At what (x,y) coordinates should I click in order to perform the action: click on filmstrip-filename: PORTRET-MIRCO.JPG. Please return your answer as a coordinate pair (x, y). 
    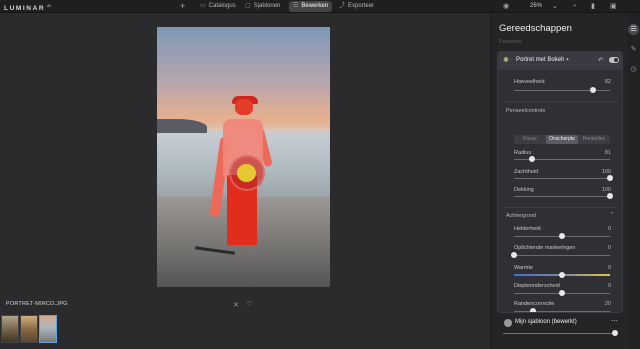
    Looking at the image, I should click on (37, 304).